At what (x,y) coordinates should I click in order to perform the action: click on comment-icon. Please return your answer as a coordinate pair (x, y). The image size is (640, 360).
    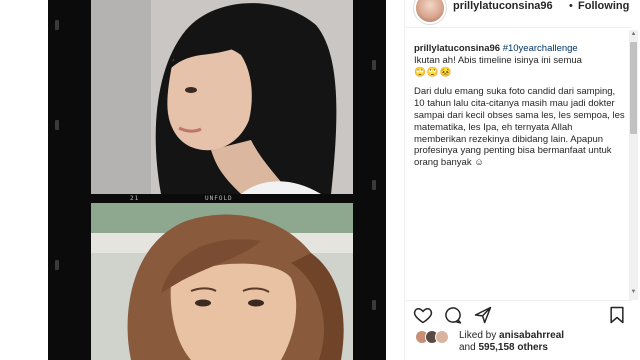
    Looking at the image, I should click on (453, 315).